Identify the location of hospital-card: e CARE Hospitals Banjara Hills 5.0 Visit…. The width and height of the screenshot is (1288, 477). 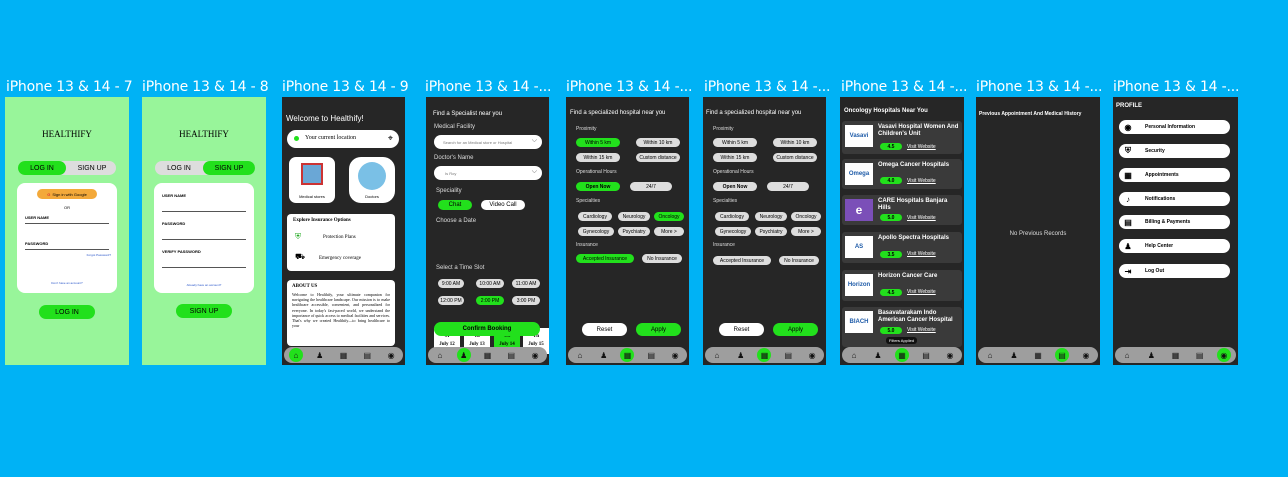
(902, 210).